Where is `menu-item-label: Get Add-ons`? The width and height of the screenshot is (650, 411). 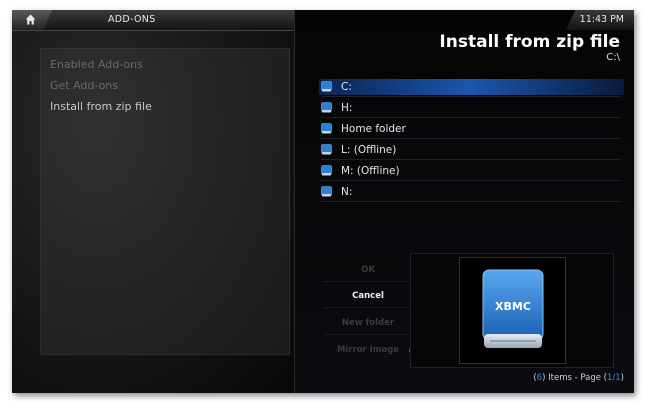 menu-item-label: Get Add-ons is located at coordinates (84, 85).